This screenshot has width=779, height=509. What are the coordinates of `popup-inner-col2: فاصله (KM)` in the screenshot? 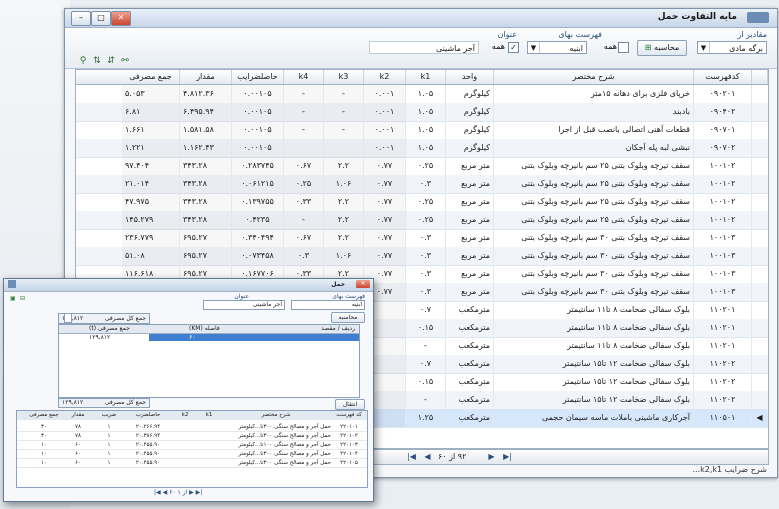 It's located at (204, 328).